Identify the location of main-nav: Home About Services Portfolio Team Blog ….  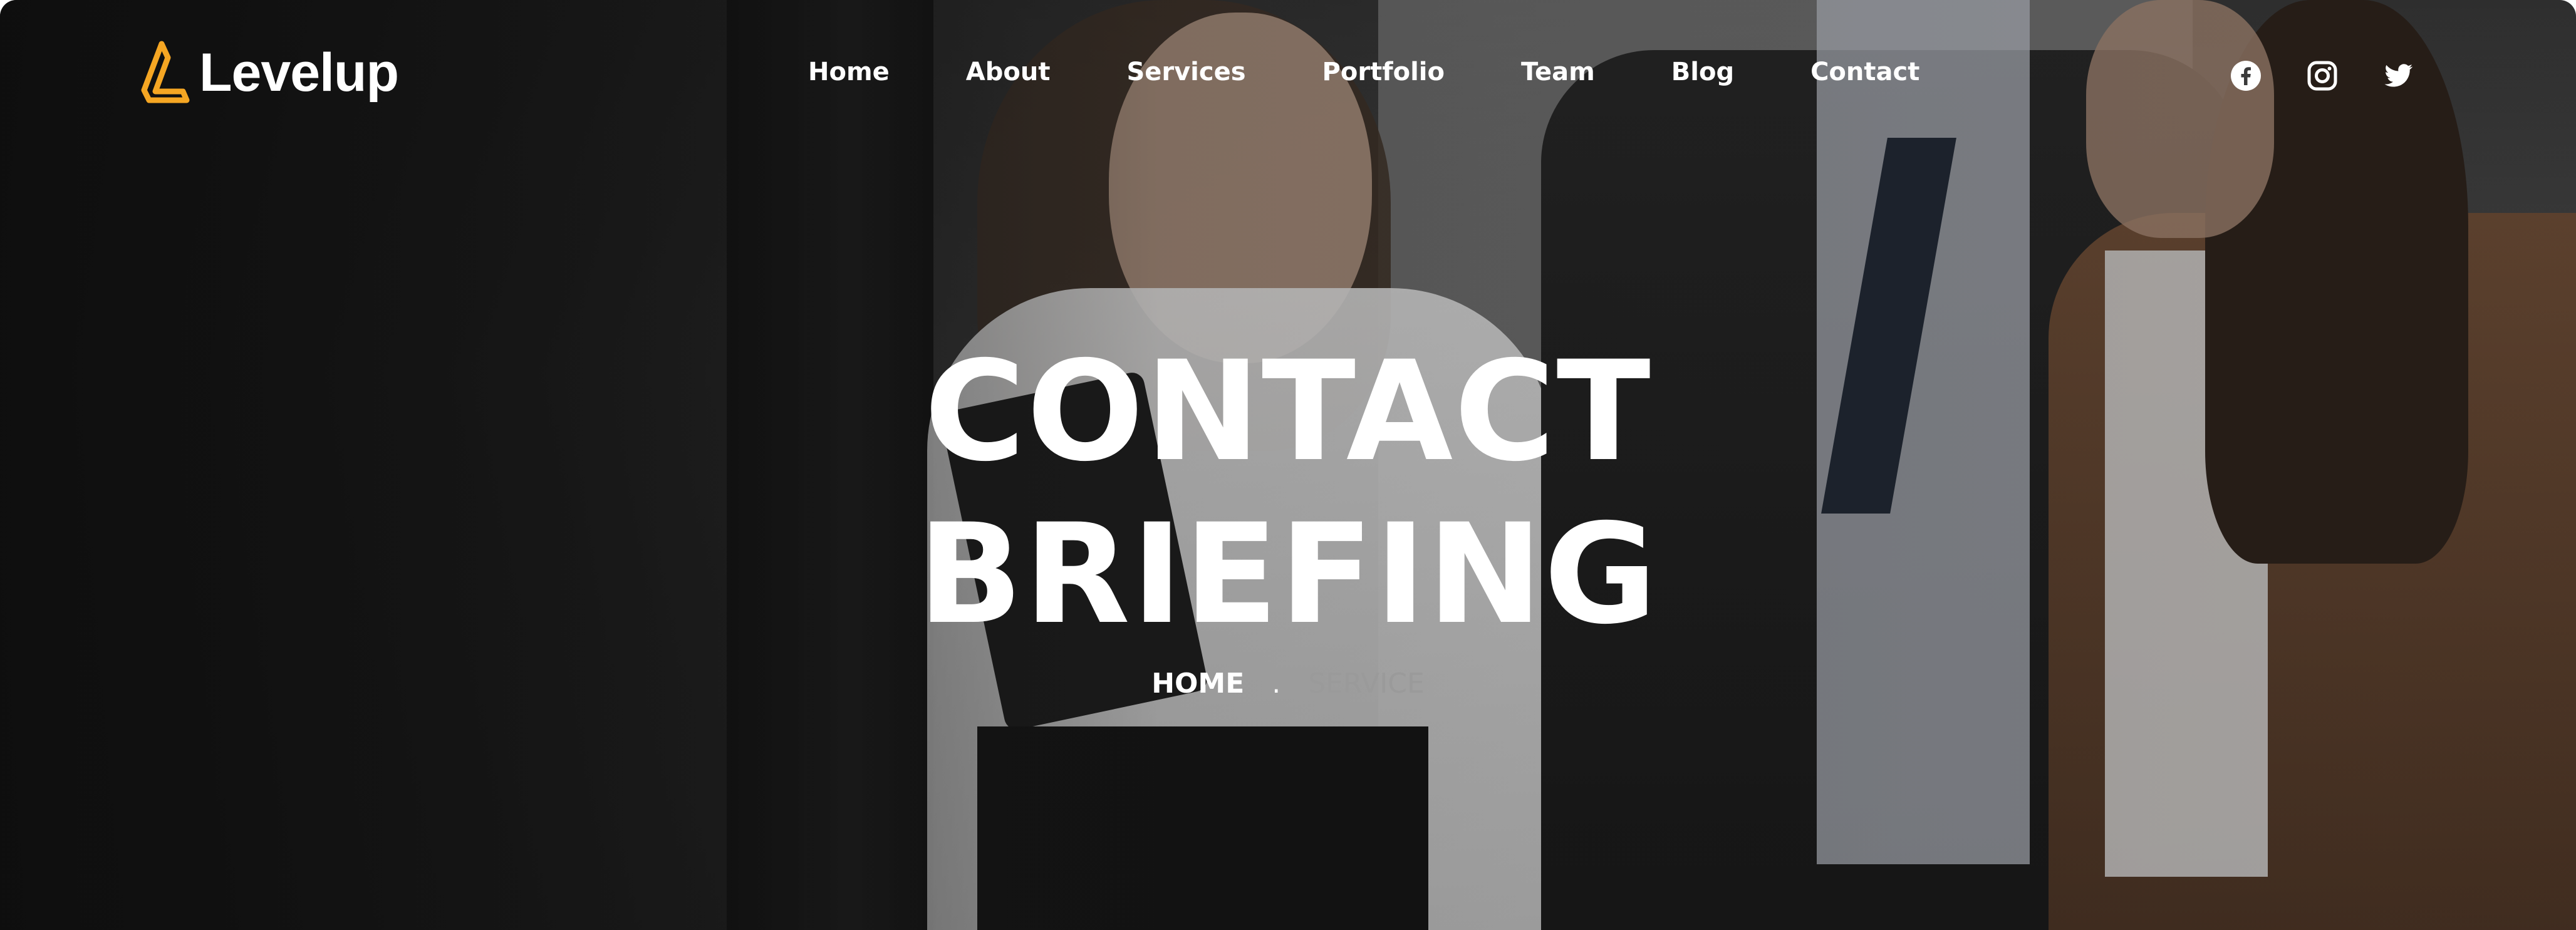
(1363, 72).